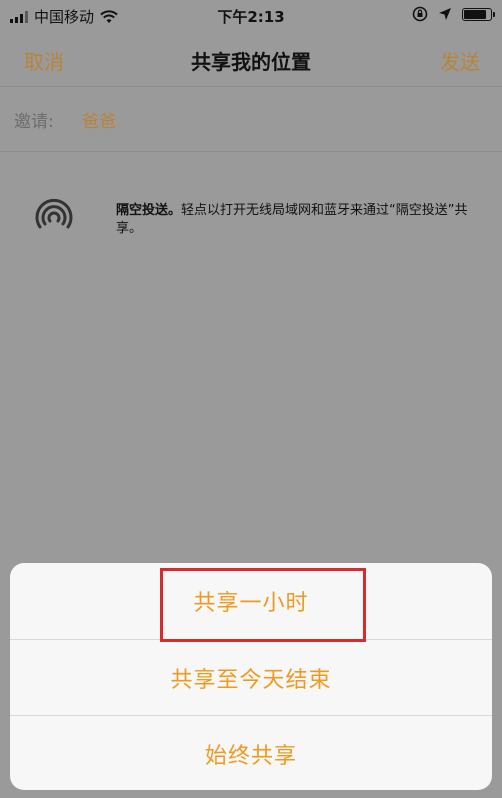 This screenshot has width=502, height=798. I want to click on status-right, so click(453, 14).